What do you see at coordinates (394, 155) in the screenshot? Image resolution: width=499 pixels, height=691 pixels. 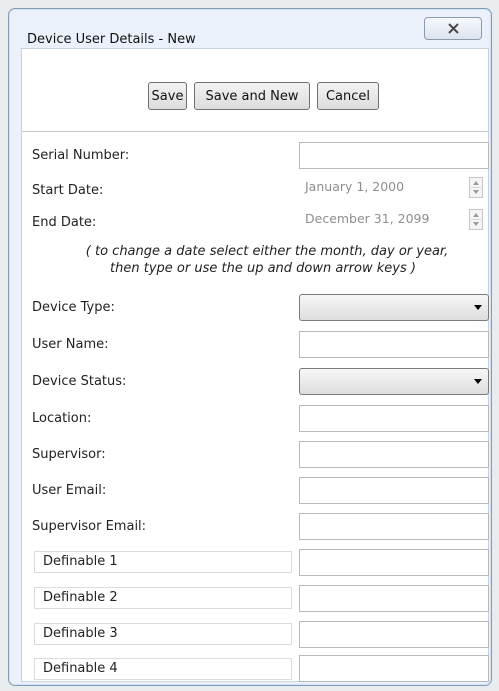 I see `serial-number-input` at bounding box center [394, 155].